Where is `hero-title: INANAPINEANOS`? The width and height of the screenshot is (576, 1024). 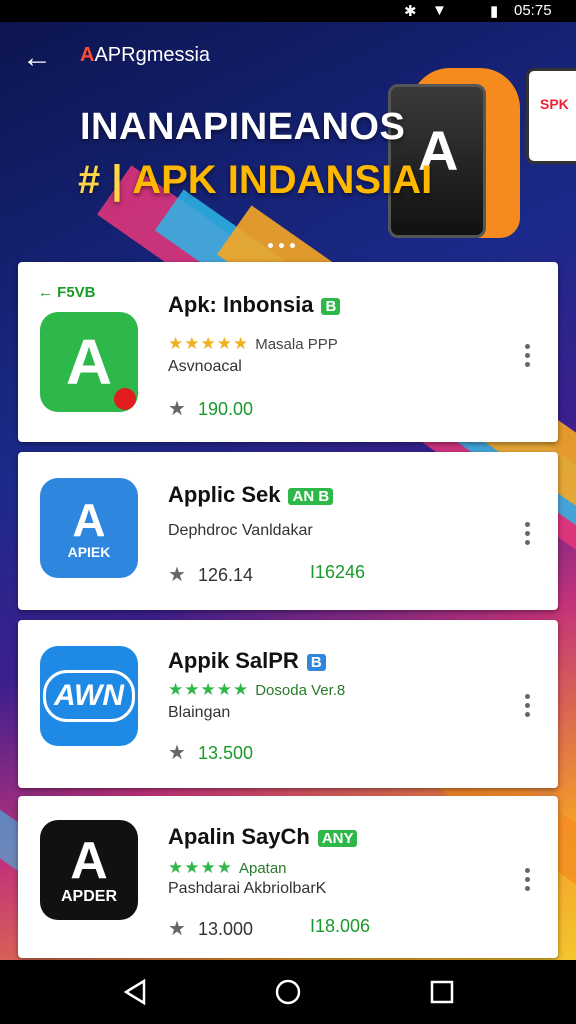 hero-title: INANAPINEANOS is located at coordinates (243, 127).